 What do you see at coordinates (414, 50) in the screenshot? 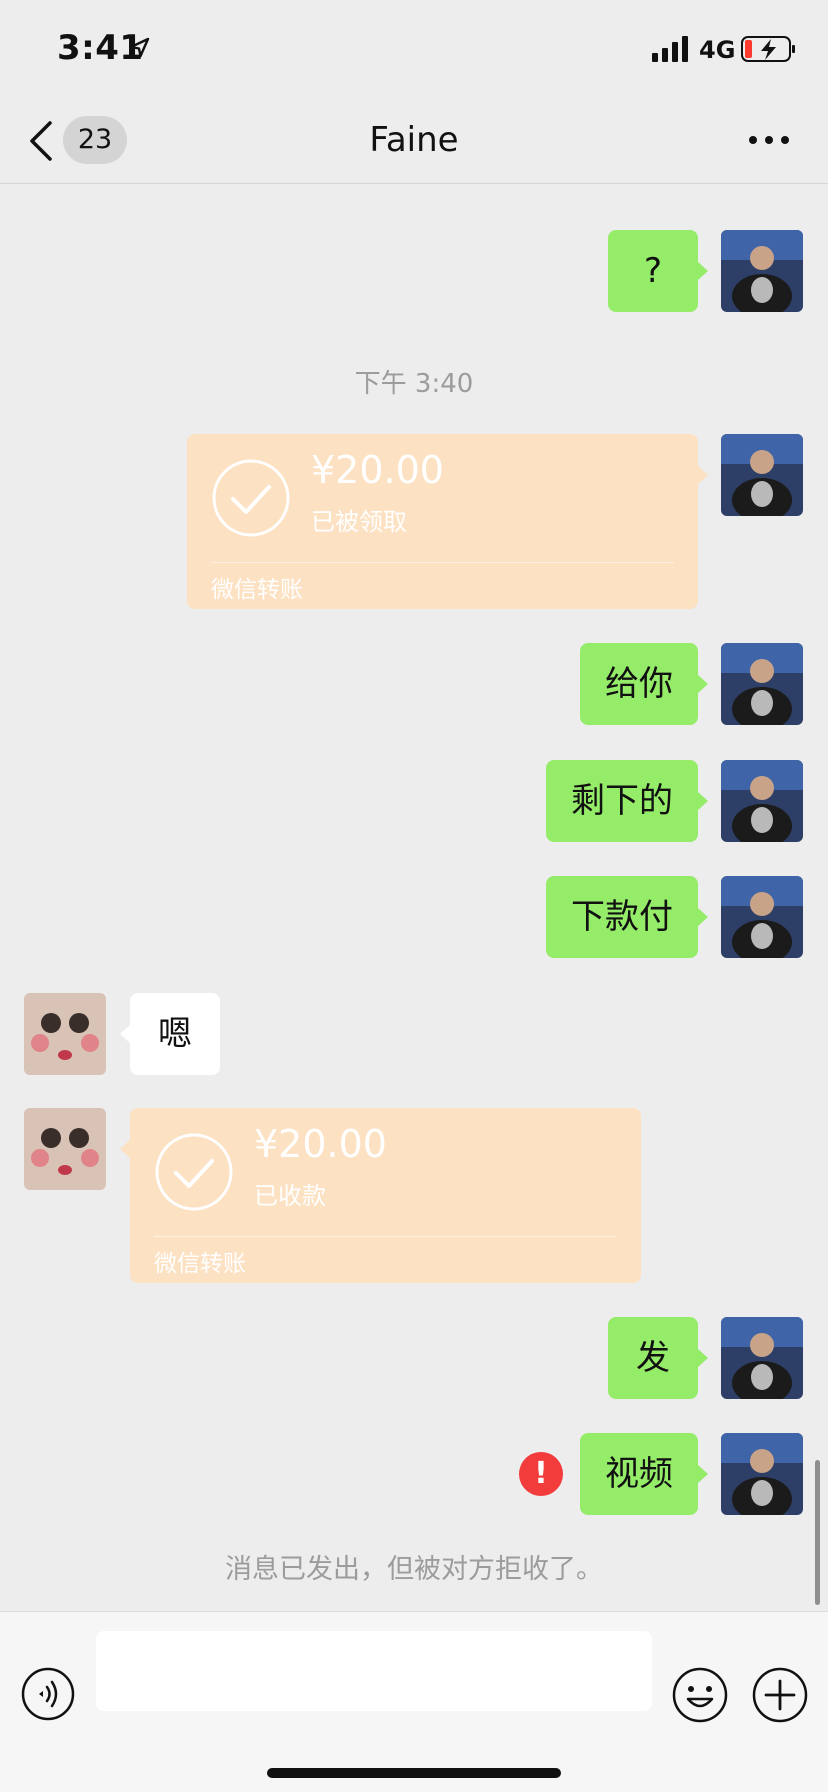
I see `status-bar: 3:41 4G` at bounding box center [414, 50].